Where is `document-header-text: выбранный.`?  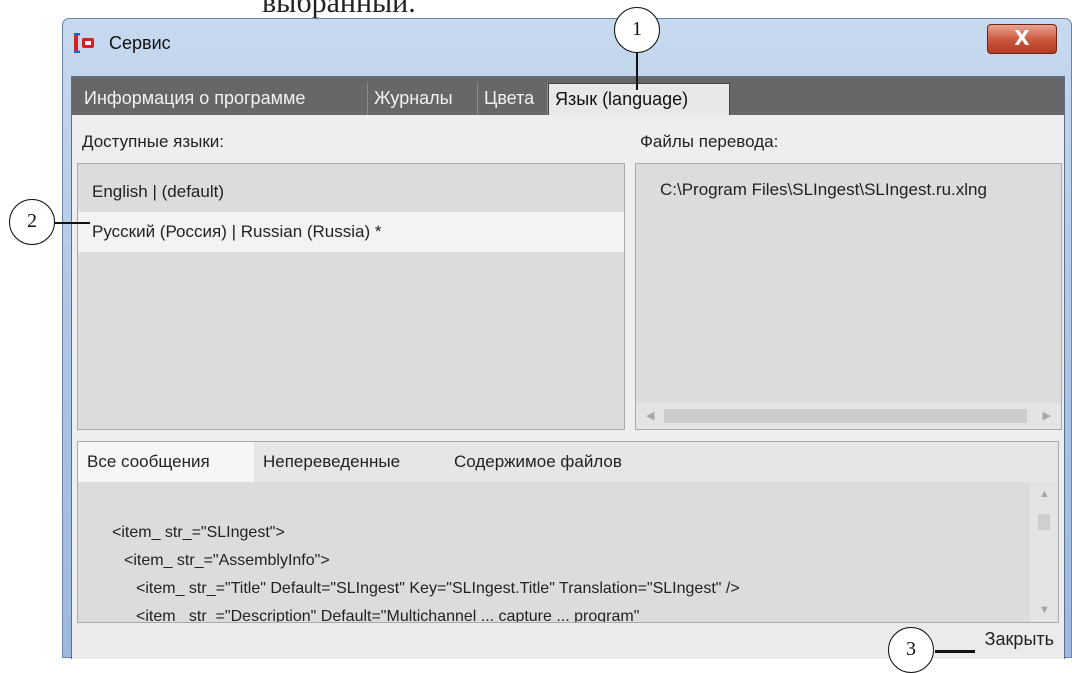
document-header-text: выбранный. is located at coordinates (339, 9).